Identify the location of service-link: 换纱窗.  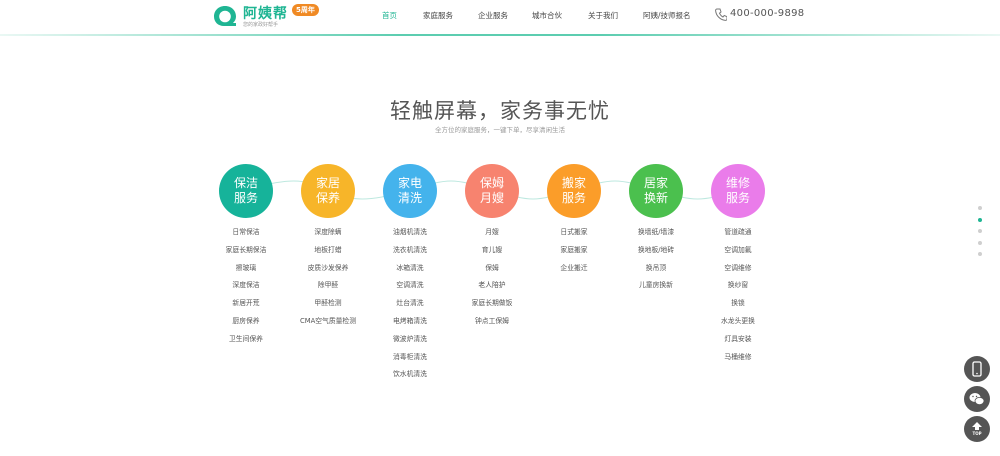
(738, 286).